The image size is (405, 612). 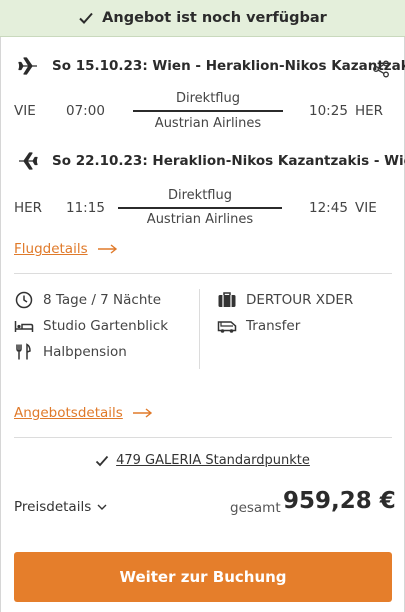 I want to click on outbound-airline: Austrian Airlines, so click(x=208, y=123).